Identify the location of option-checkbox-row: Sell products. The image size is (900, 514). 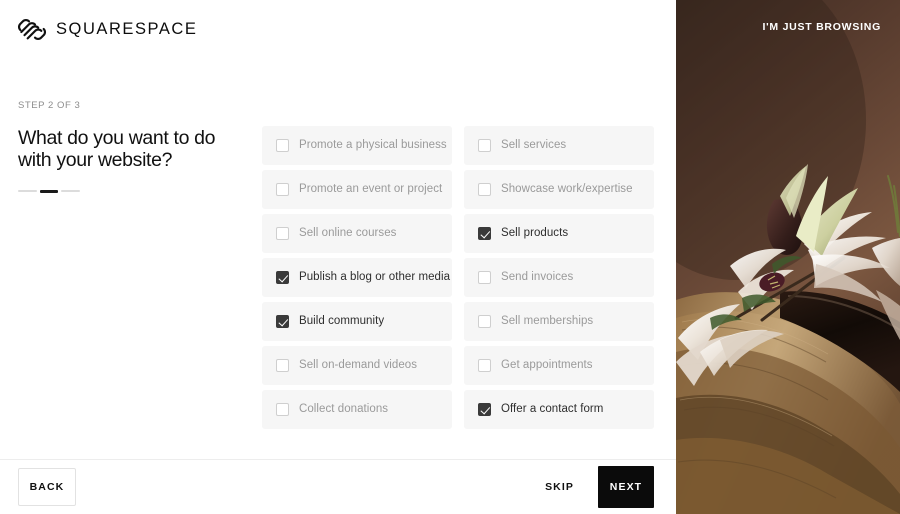
(559, 233).